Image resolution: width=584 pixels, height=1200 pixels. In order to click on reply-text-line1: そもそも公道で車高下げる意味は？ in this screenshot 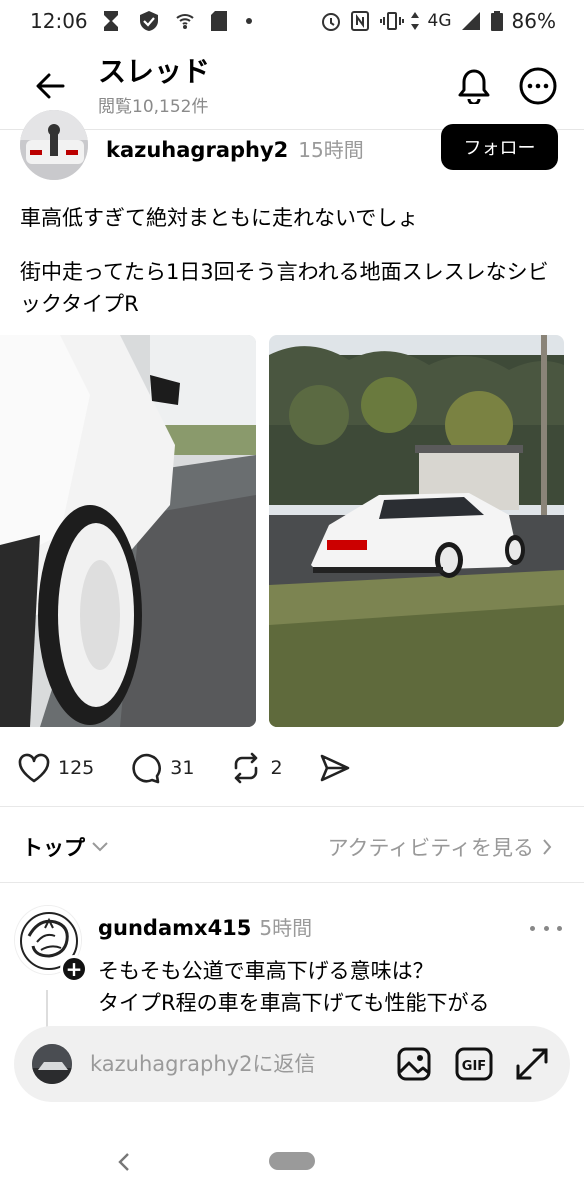, I will do `click(266, 971)`.